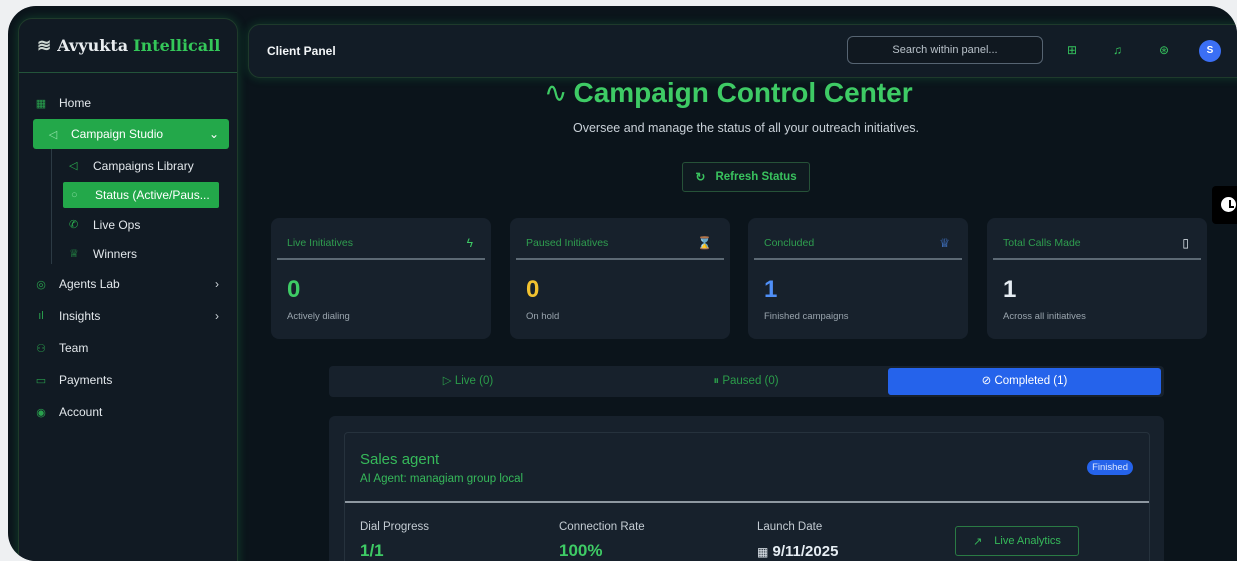  Describe the element at coordinates (543, 316) in the screenshot. I see `stat-card-desc: On hold` at that location.